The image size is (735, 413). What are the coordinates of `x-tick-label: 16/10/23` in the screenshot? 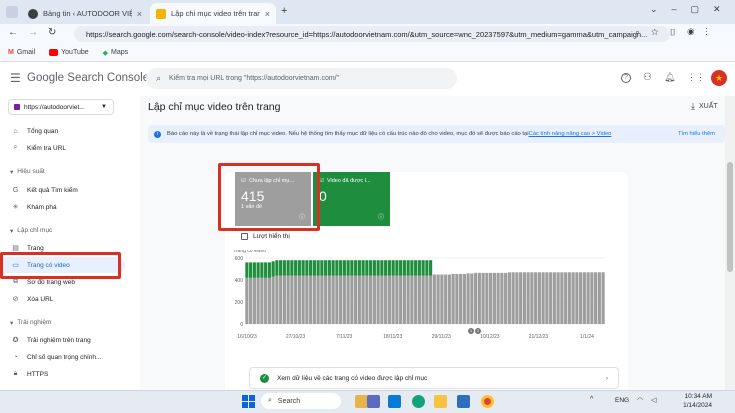 It's located at (247, 337).